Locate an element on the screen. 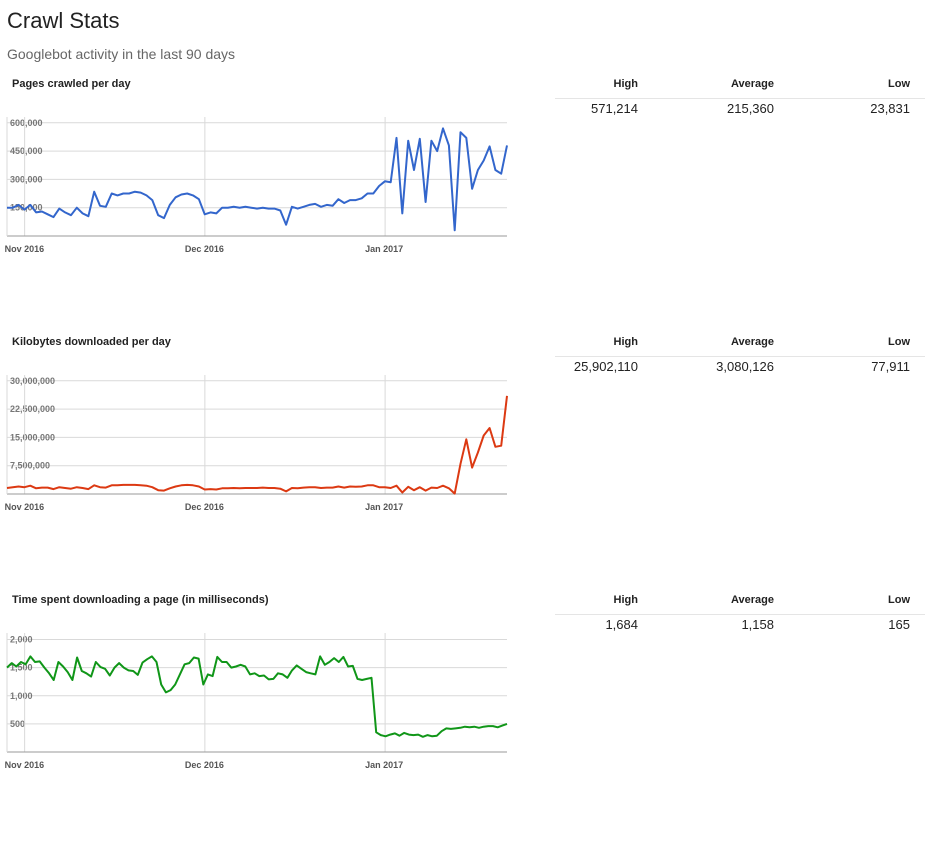 This screenshot has width=930, height=852. low-value: 23,831 is located at coordinates (890, 108).